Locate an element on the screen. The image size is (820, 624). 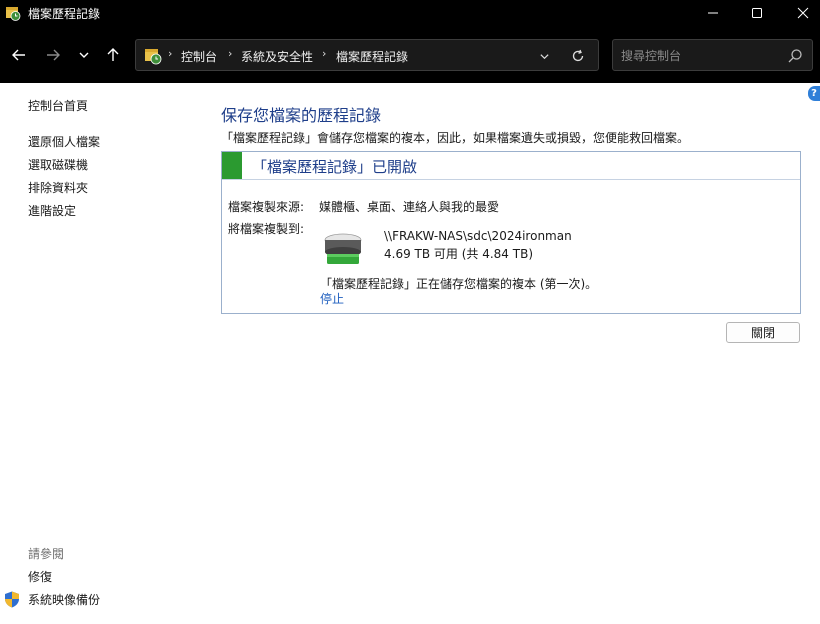
address-bar: › 控制台 › 系統及安全性 › 檔案歷程記錄 is located at coordinates (367, 55).